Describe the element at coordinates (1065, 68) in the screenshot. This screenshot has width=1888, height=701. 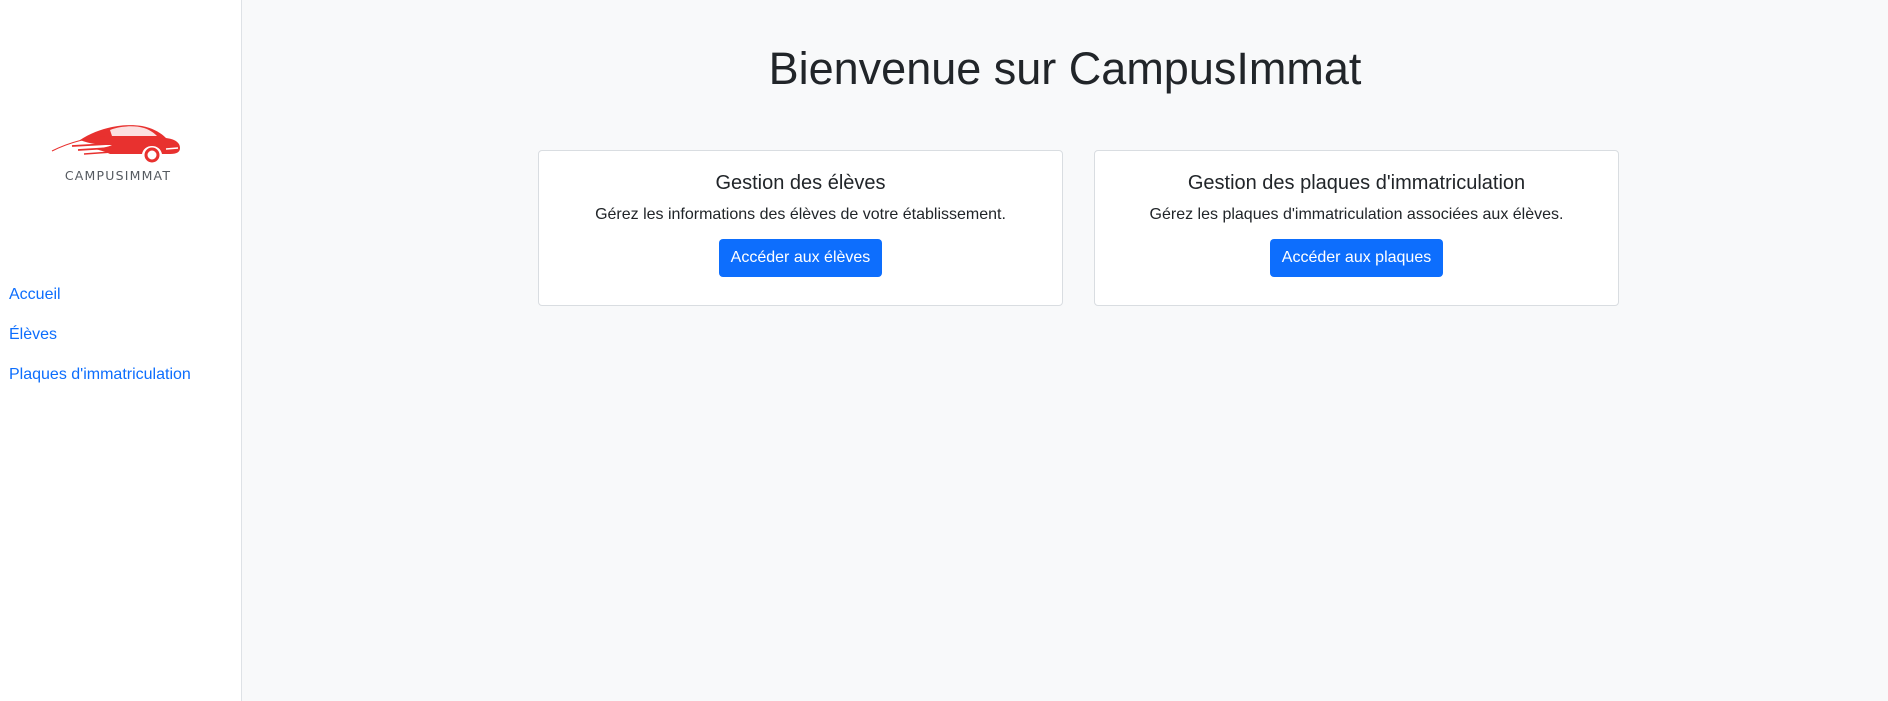
I see `page-title: Bienvenue sur CampusImmat` at that location.